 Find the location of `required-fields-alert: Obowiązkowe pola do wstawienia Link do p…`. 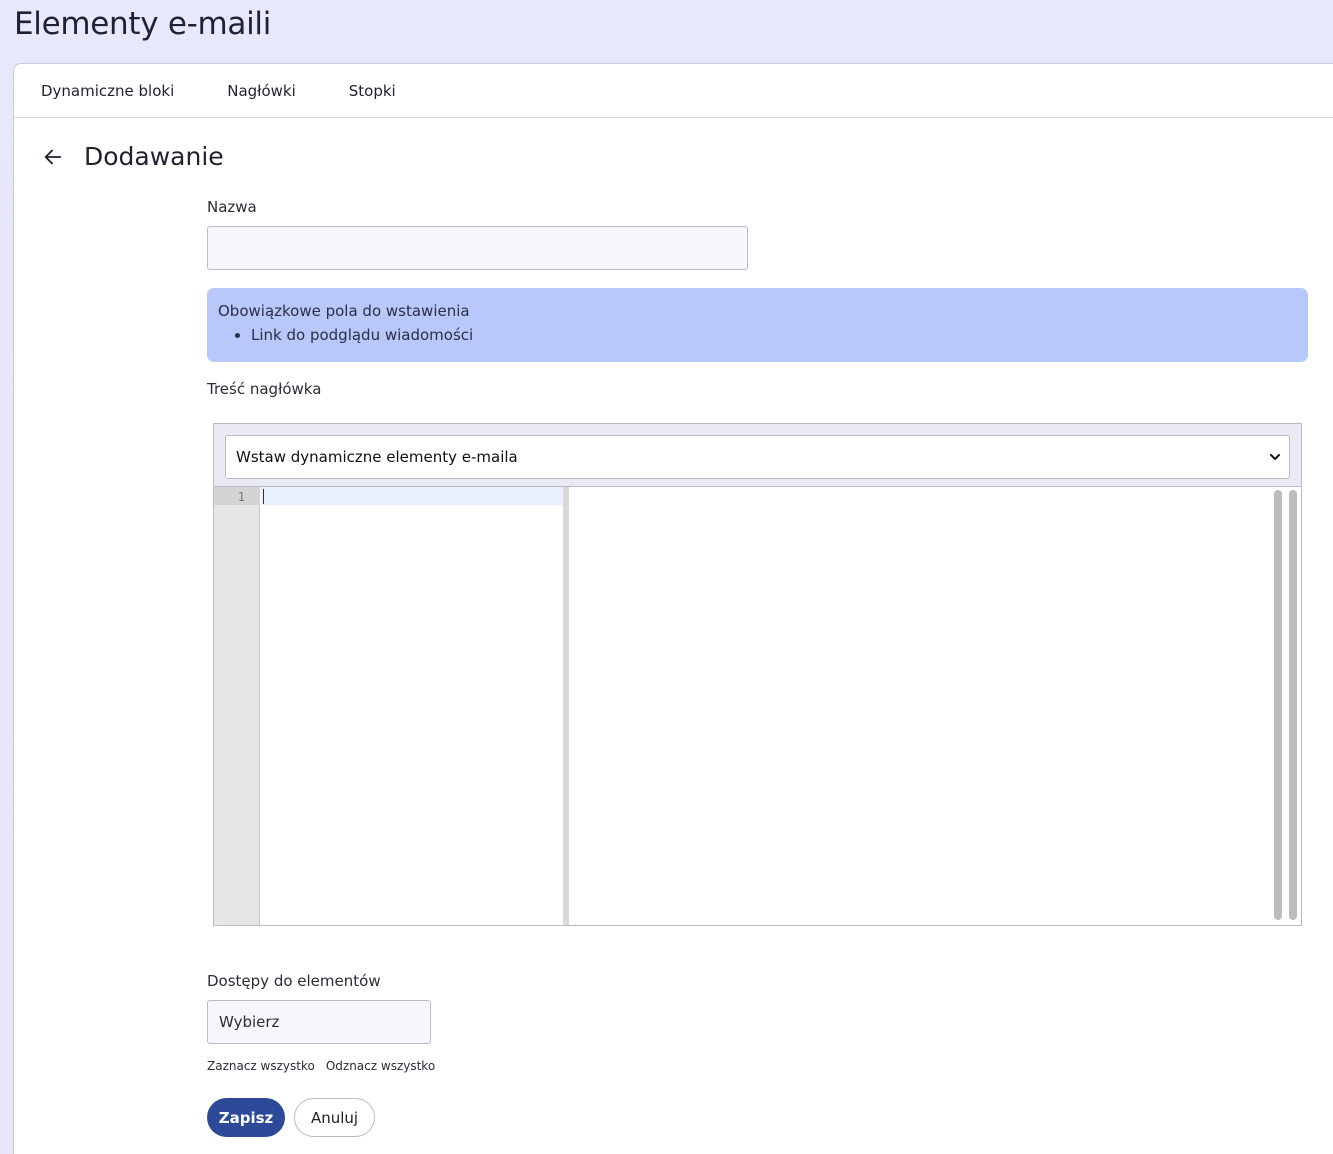

required-fields-alert: Obowiązkowe pola do wstawienia Link do p… is located at coordinates (757, 325).